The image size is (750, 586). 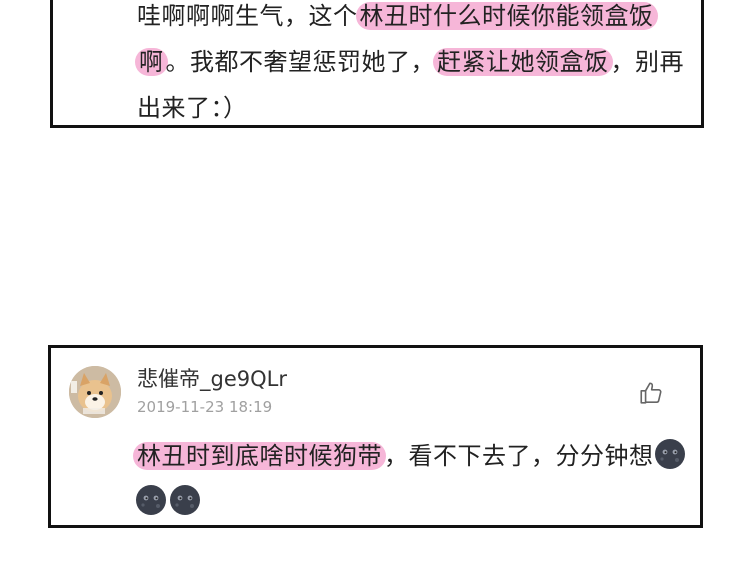 What do you see at coordinates (414, 479) in the screenshot?
I see `comment-text: 林丑时到底啥时候狗带，看不下去了，分分钟想` at bounding box center [414, 479].